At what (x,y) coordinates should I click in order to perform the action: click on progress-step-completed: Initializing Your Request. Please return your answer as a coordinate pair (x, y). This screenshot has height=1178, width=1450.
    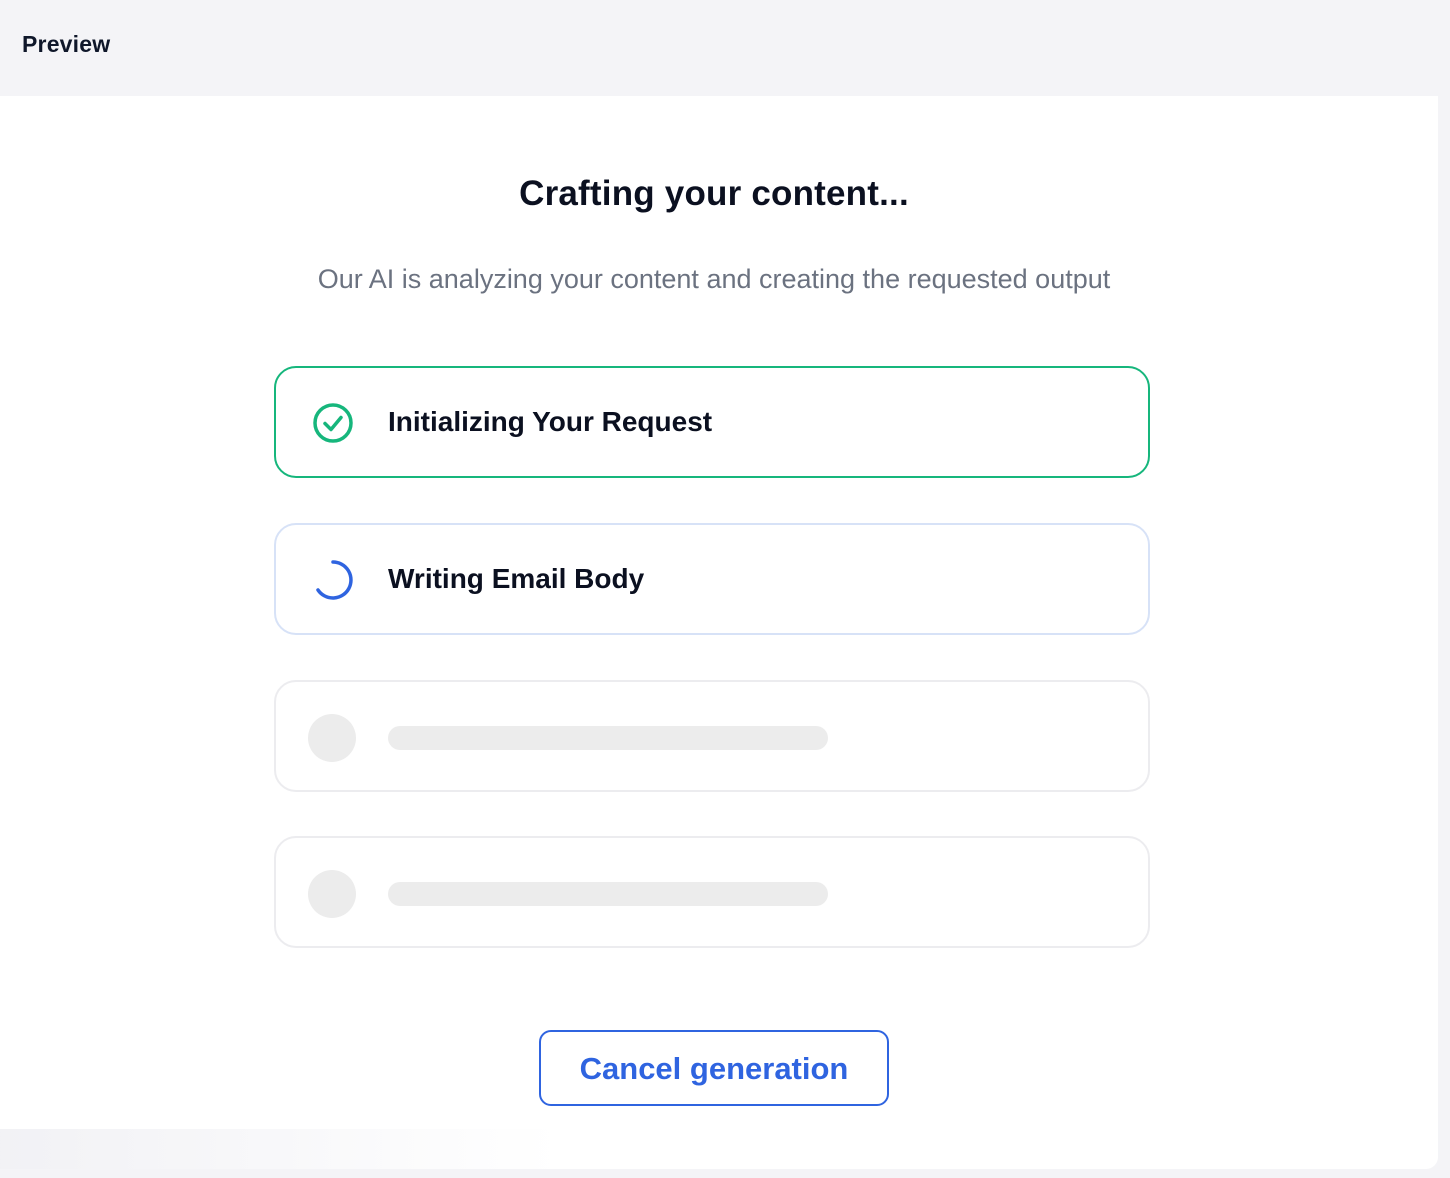
    Looking at the image, I should click on (712, 422).